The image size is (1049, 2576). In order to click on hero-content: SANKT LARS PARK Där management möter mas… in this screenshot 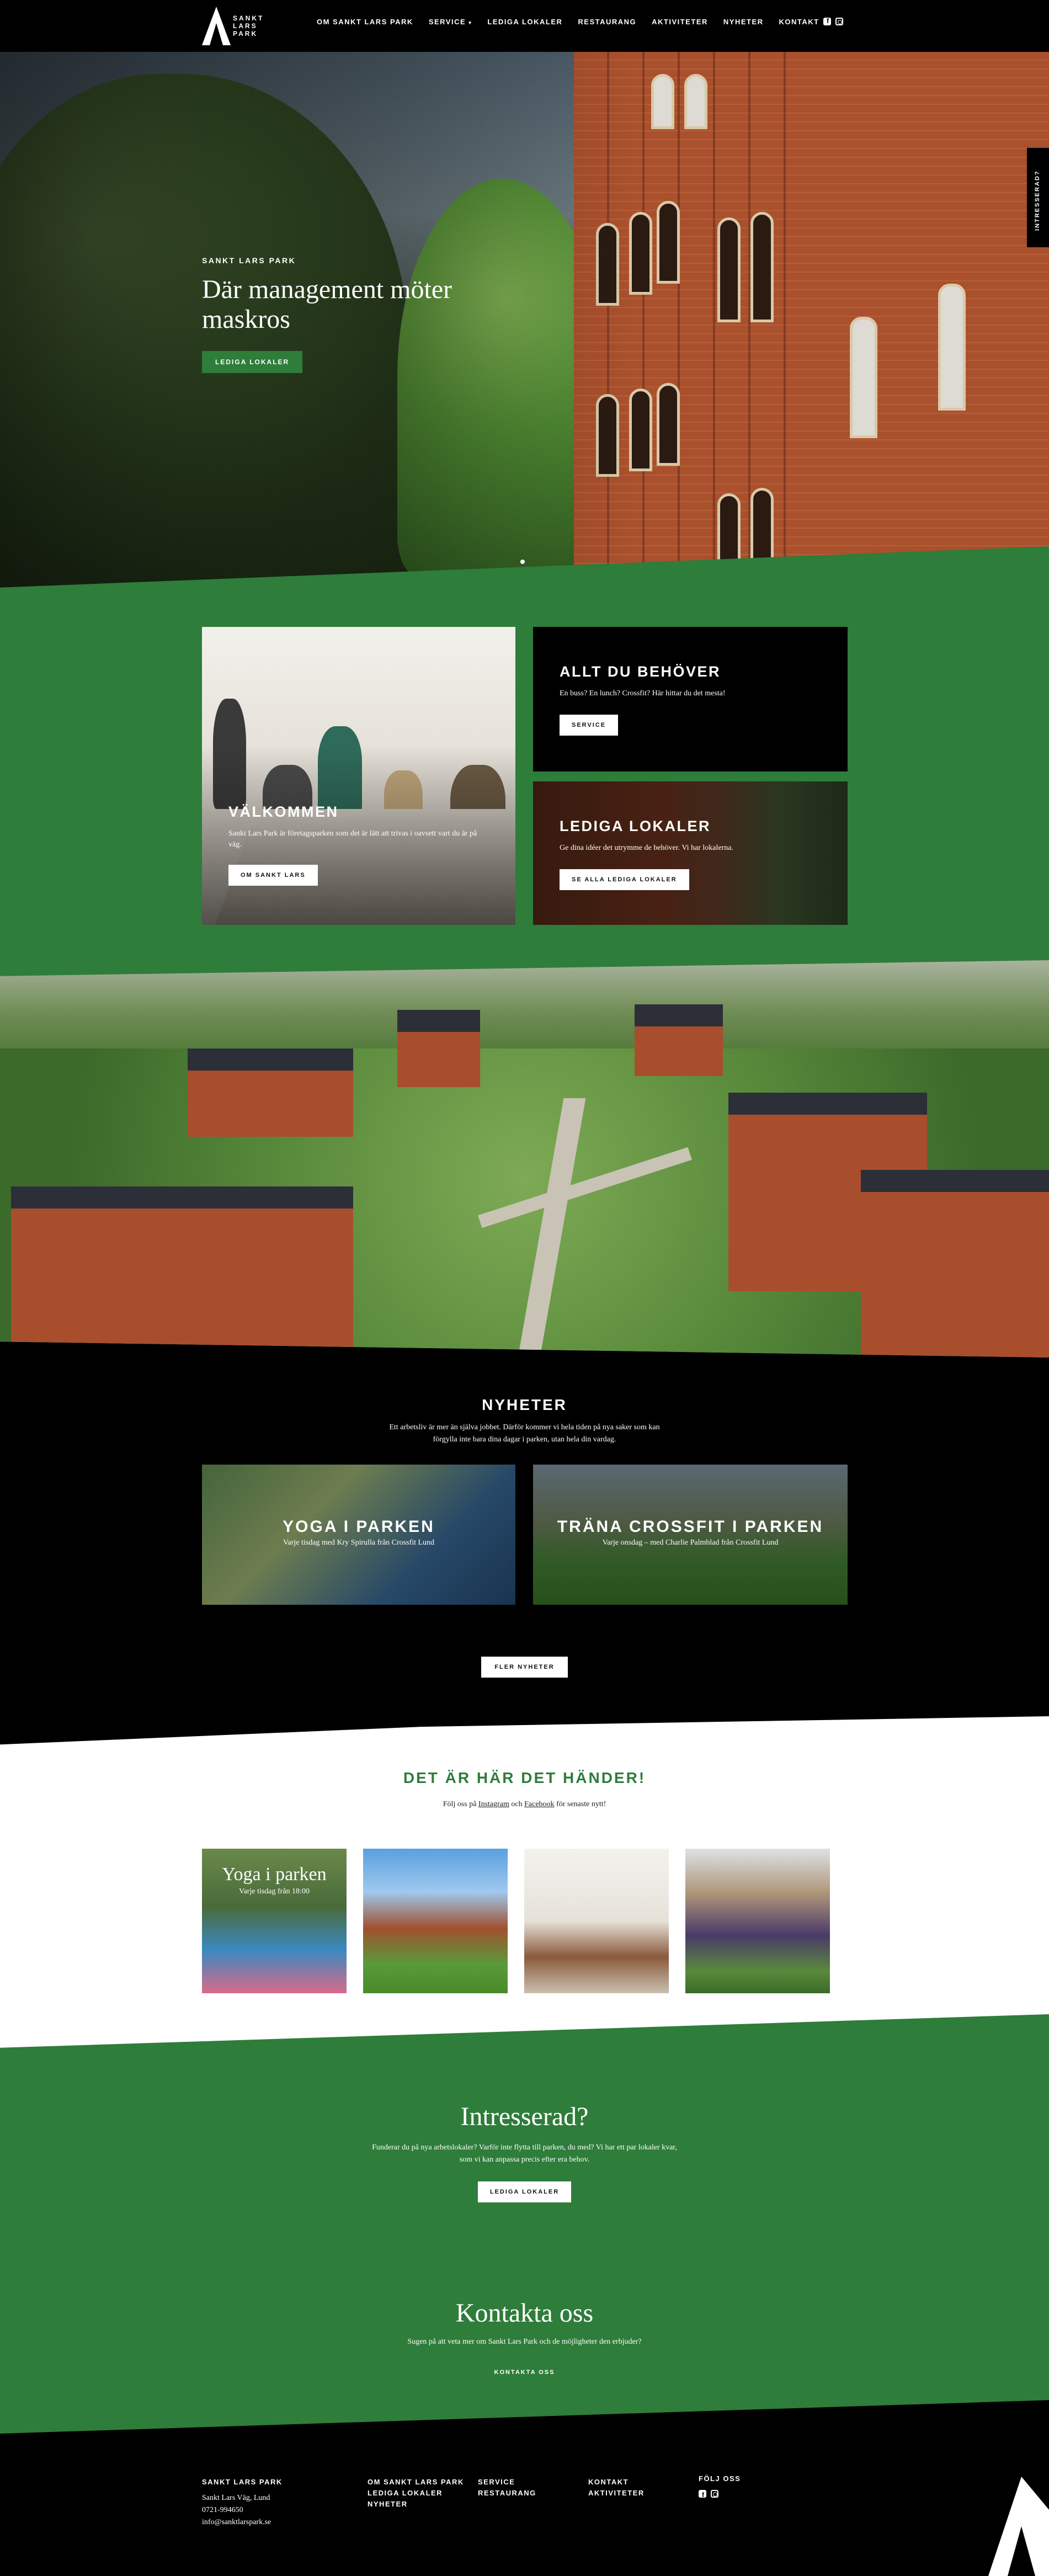, I will do `click(356, 314)`.